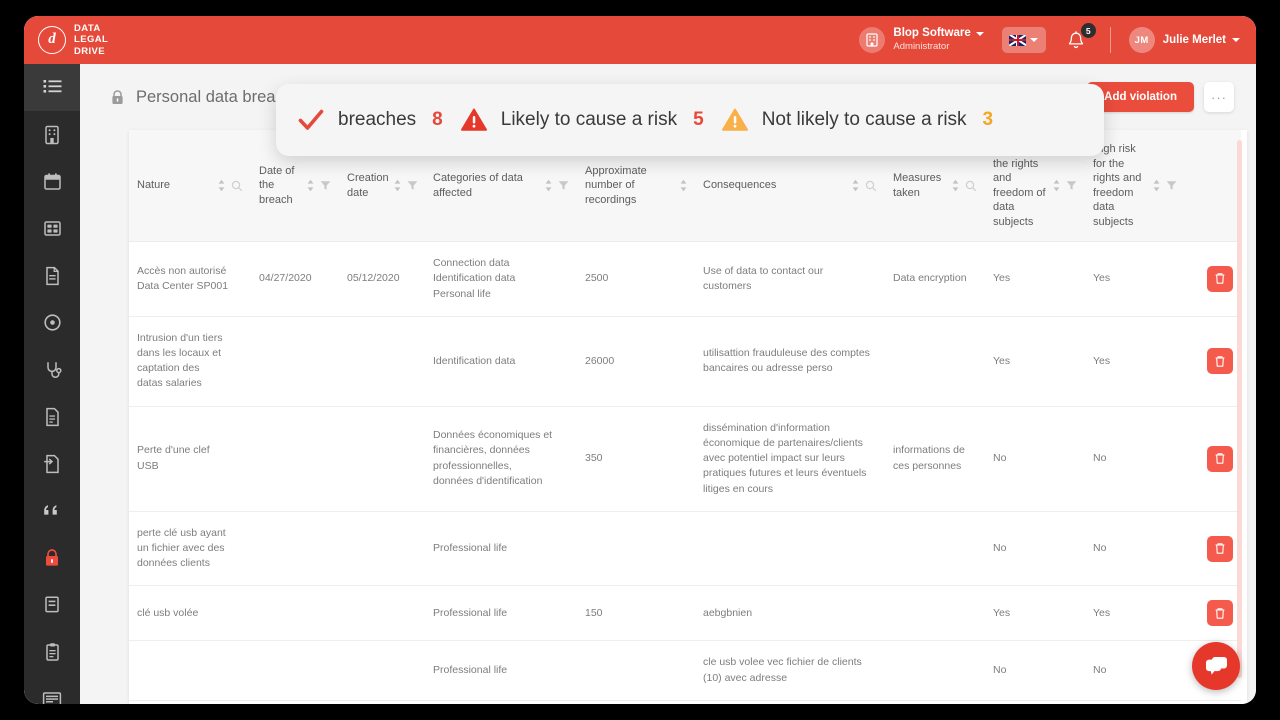 The image size is (1280, 720). What do you see at coordinates (52, 416) in the screenshot?
I see `sidebar-item-reports` at bounding box center [52, 416].